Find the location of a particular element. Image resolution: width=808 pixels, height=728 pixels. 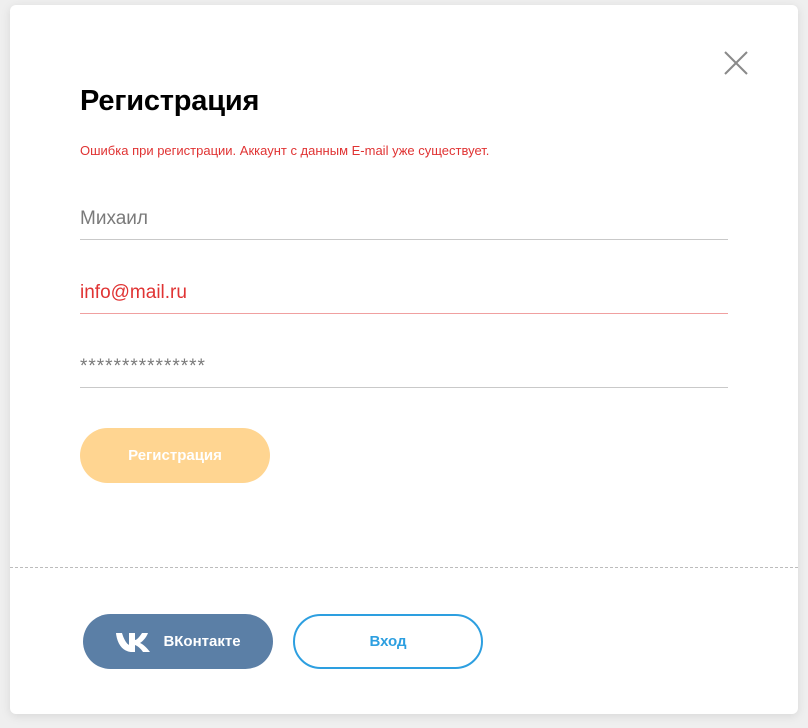

vk-logo-icon is located at coordinates (133, 642).